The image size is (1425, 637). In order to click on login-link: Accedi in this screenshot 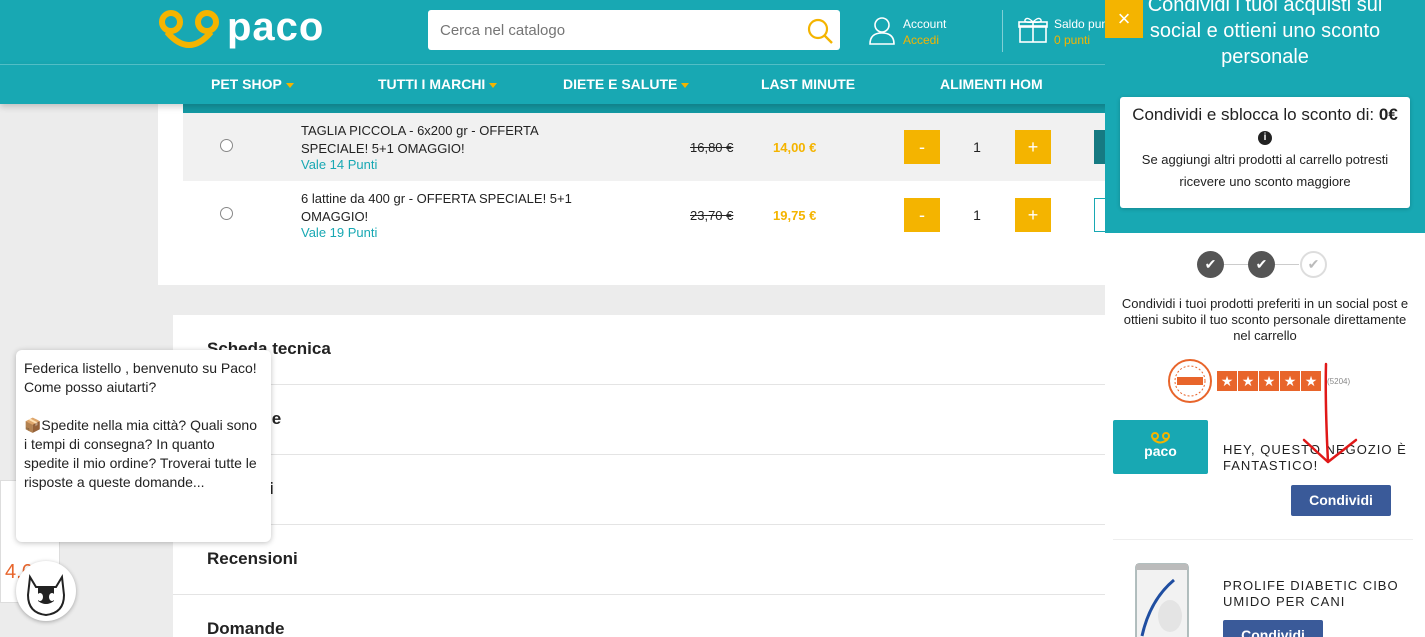, I will do `click(924, 40)`.